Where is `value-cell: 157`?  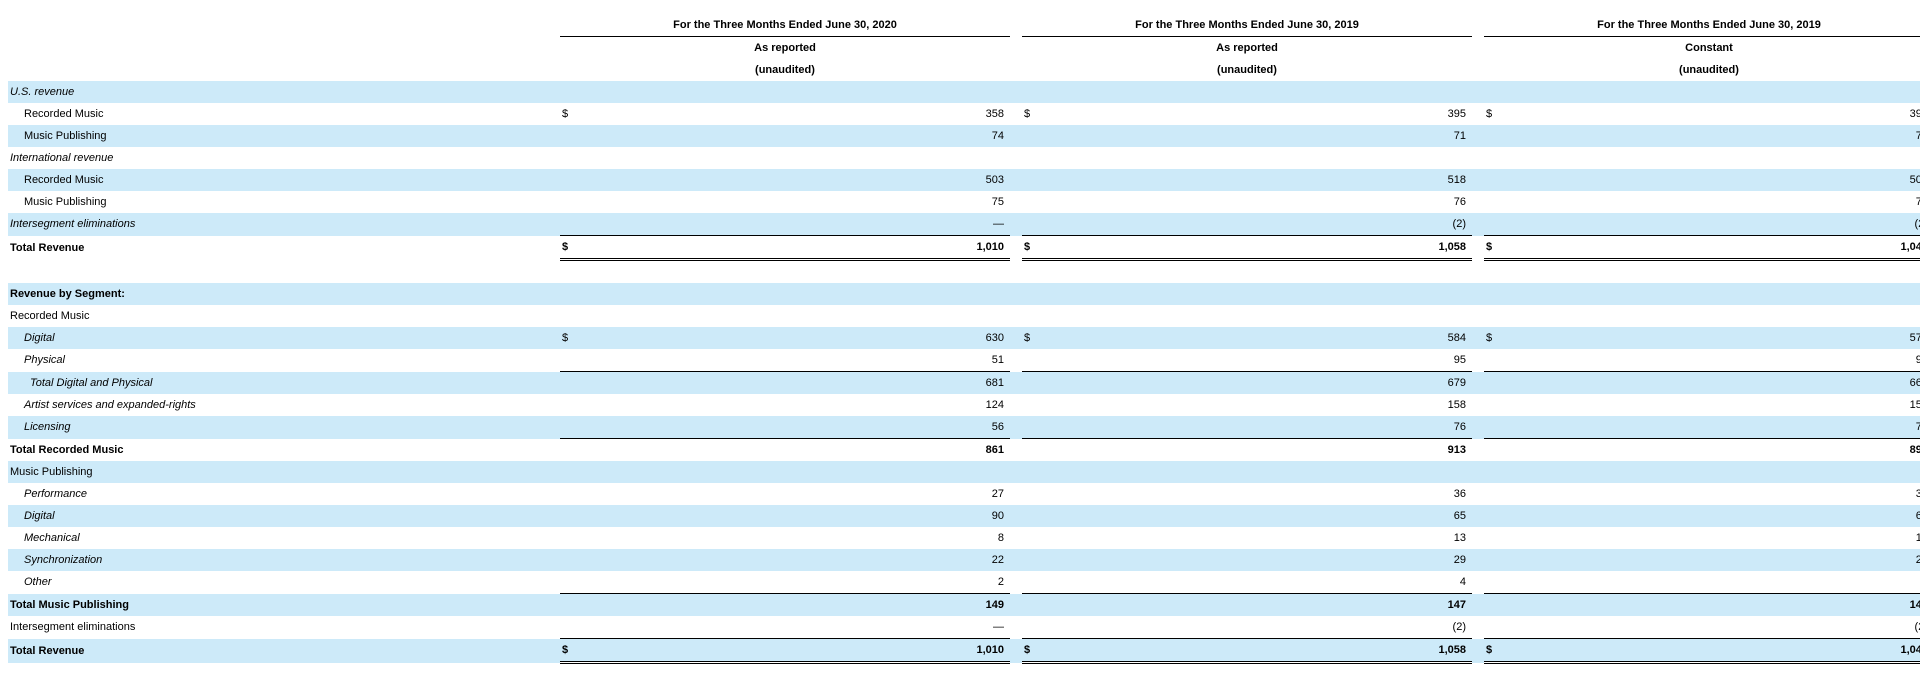 value-cell: 157 is located at coordinates (1914, 405).